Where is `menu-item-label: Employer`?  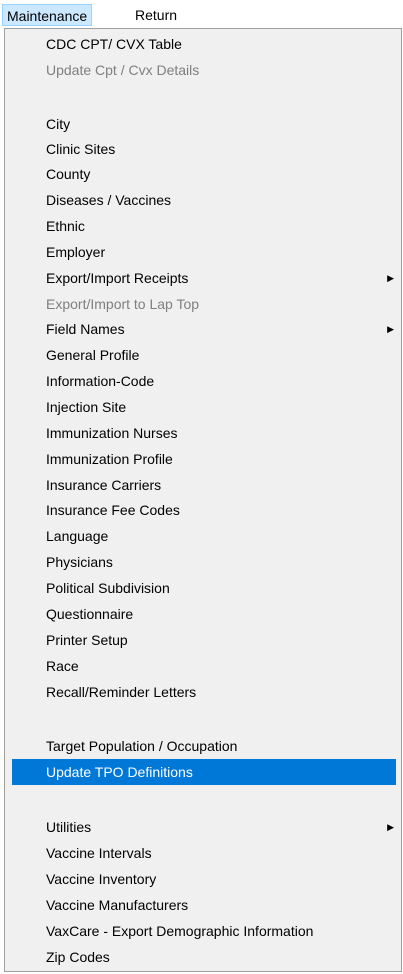
menu-item-label: Employer is located at coordinates (76, 252).